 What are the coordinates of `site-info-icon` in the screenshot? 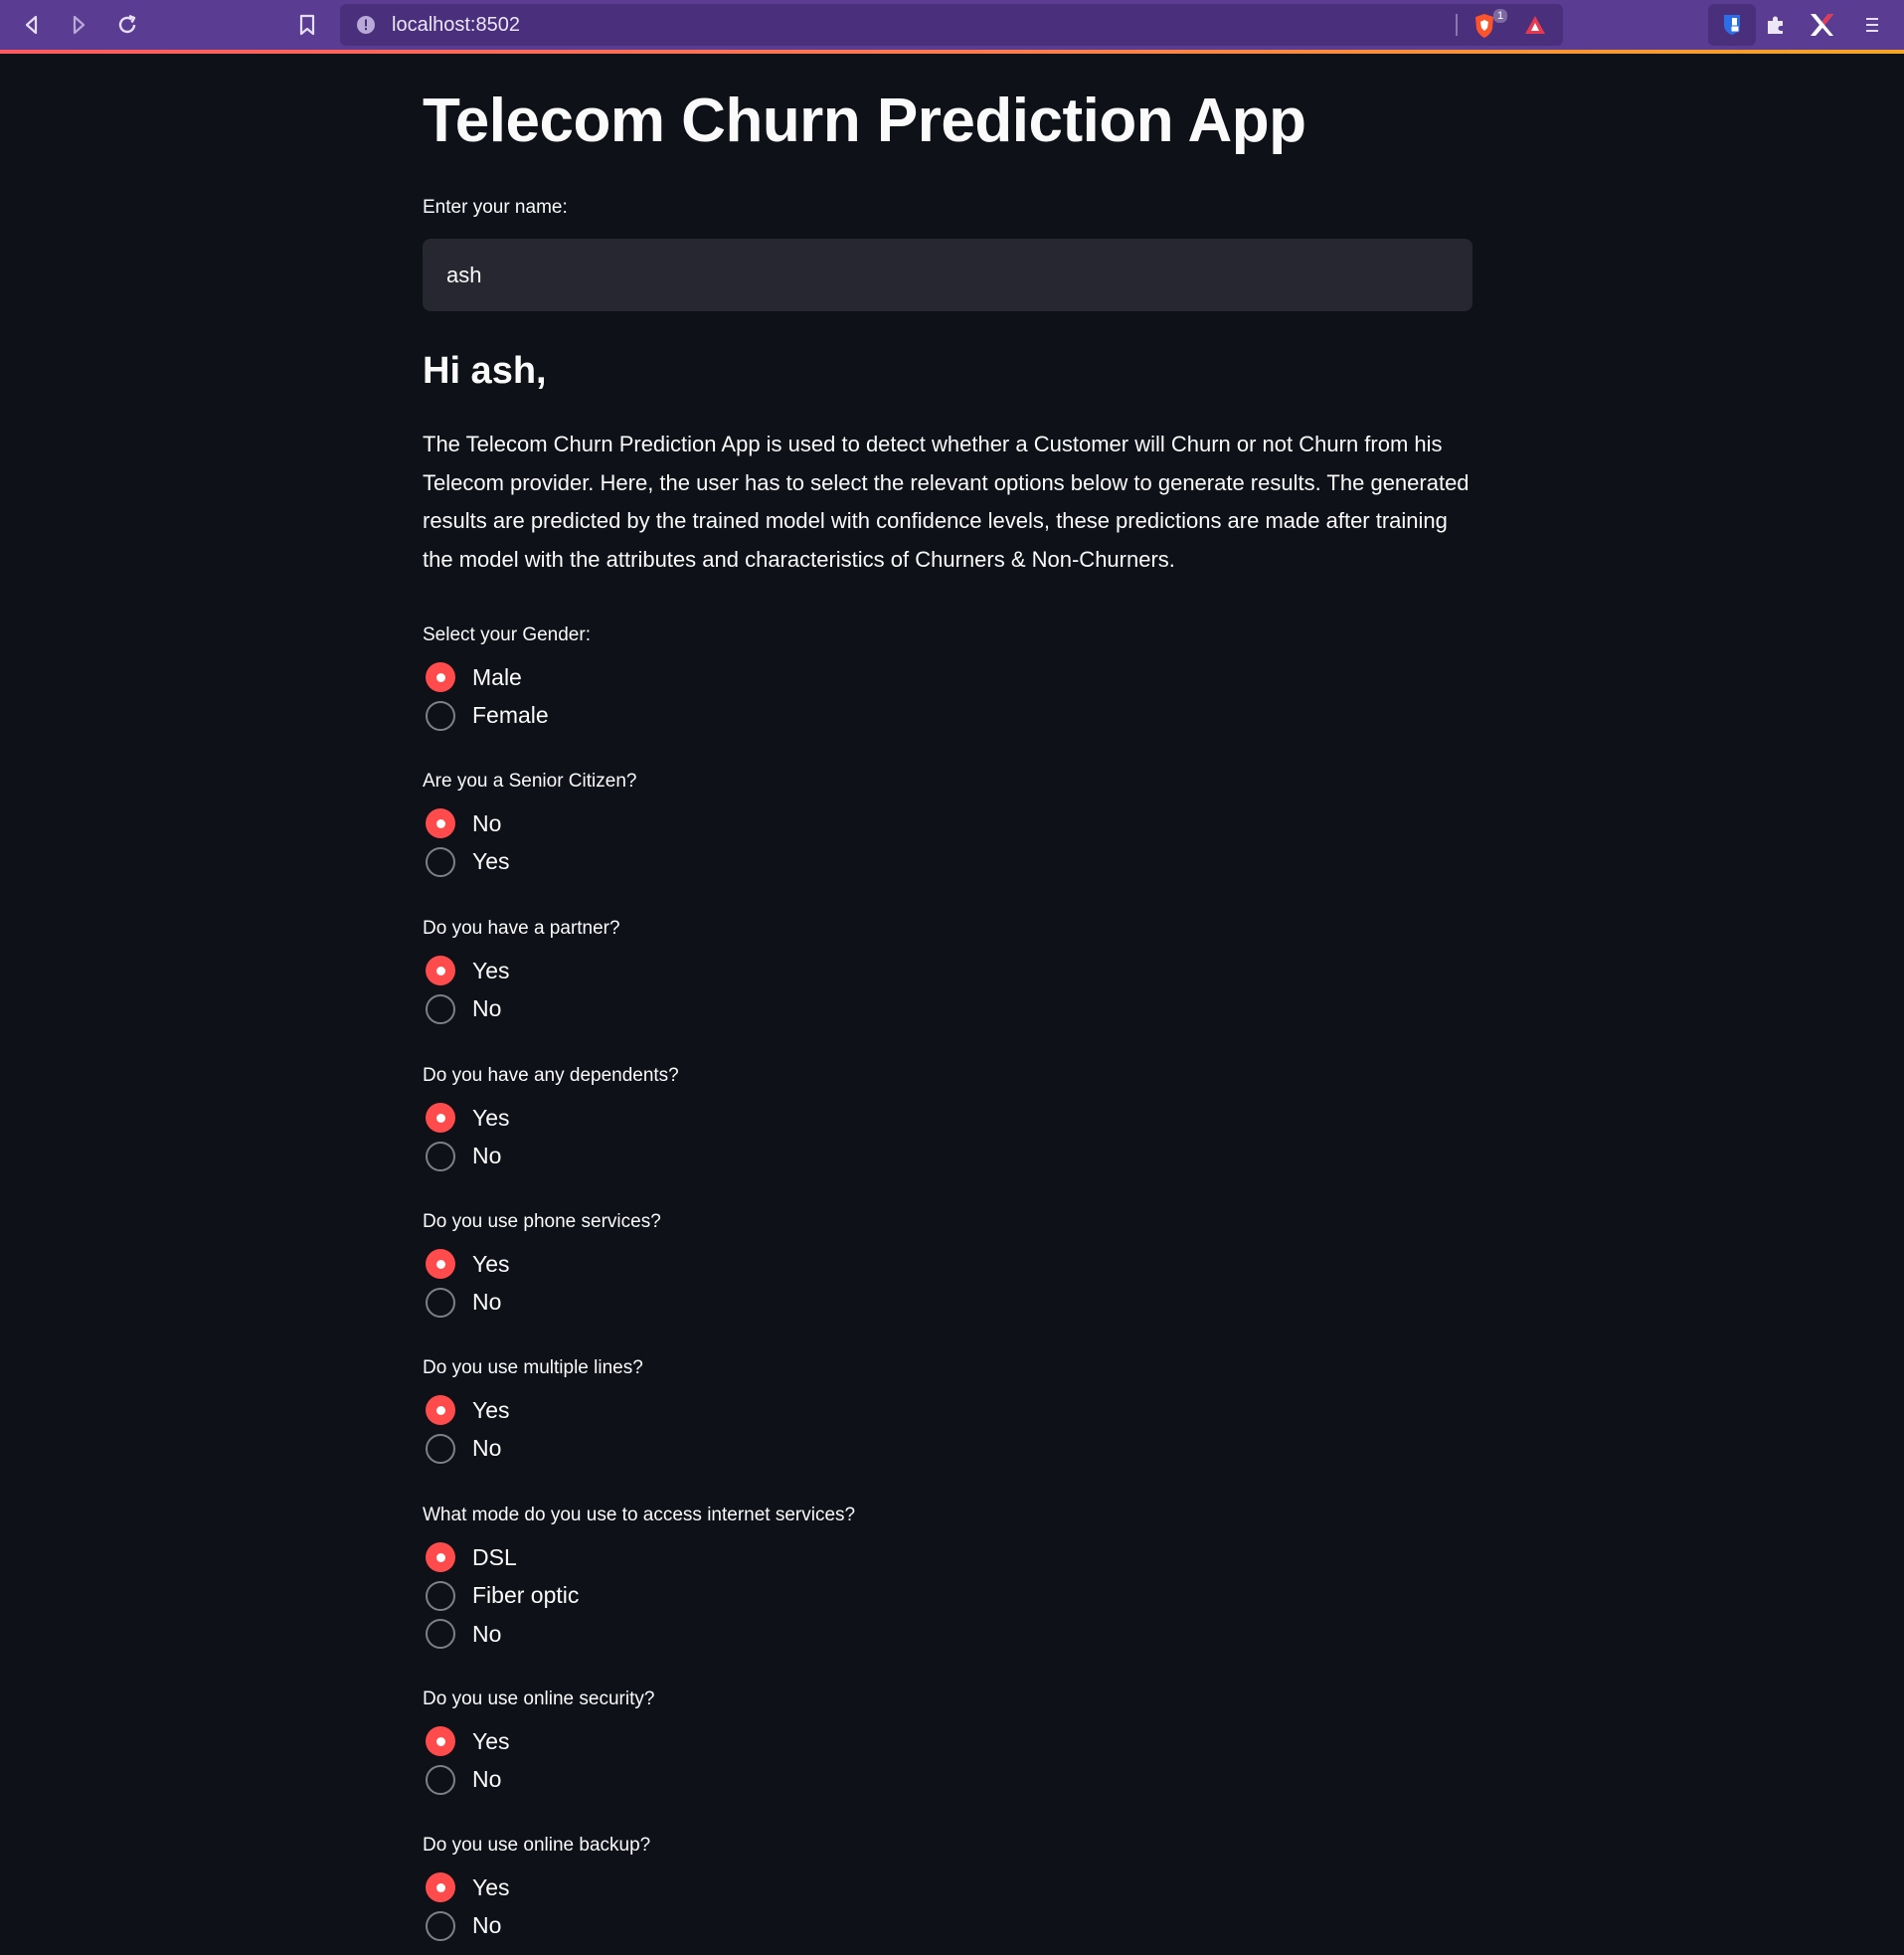 It's located at (366, 25).